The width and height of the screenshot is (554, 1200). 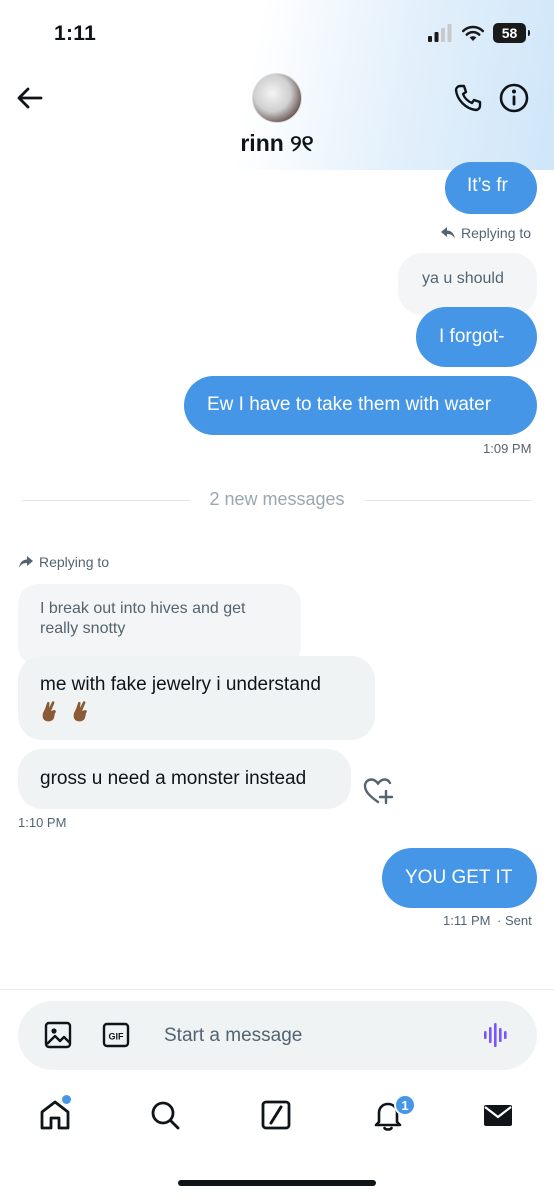 What do you see at coordinates (514, 920) in the screenshot?
I see `message-sent-status: · Sent` at bounding box center [514, 920].